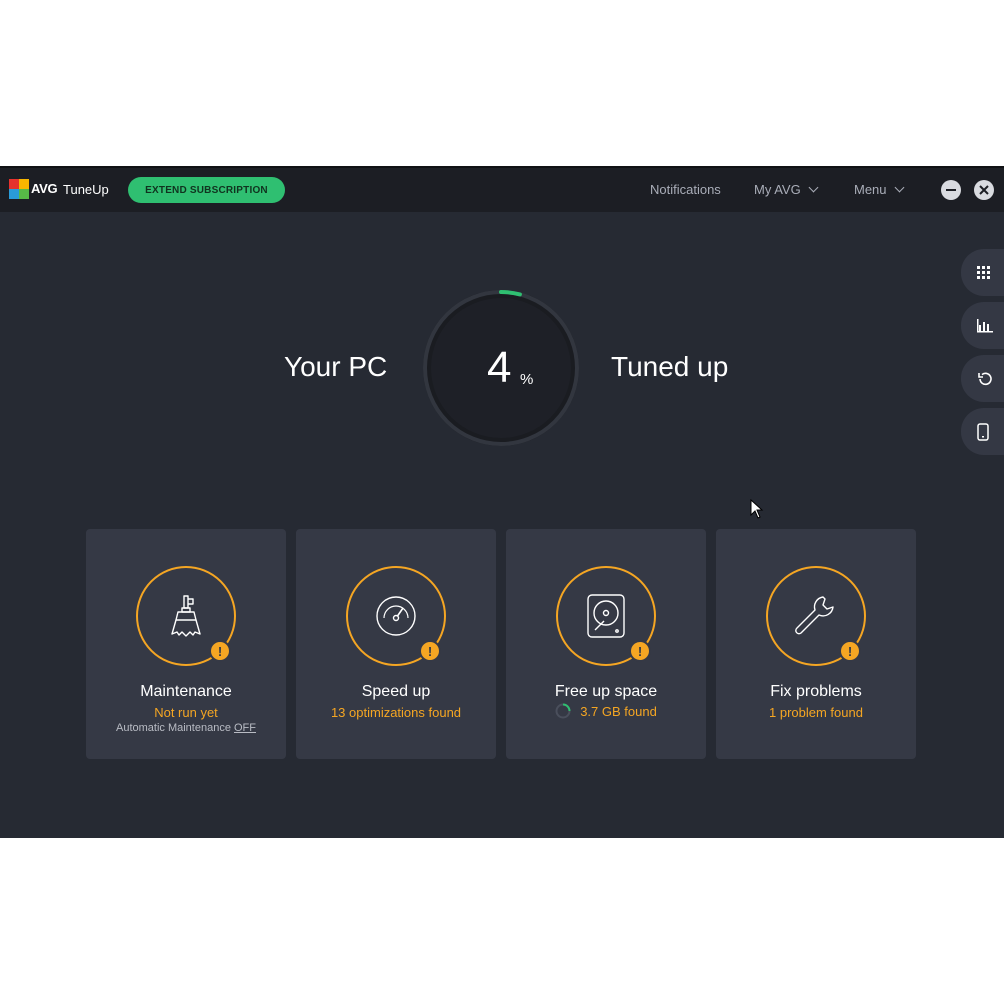 The height and width of the screenshot is (1004, 1004). Describe the element at coordinates (186, 712) in the screenshot. I see `maintenance-status: Not run yet` at that location.